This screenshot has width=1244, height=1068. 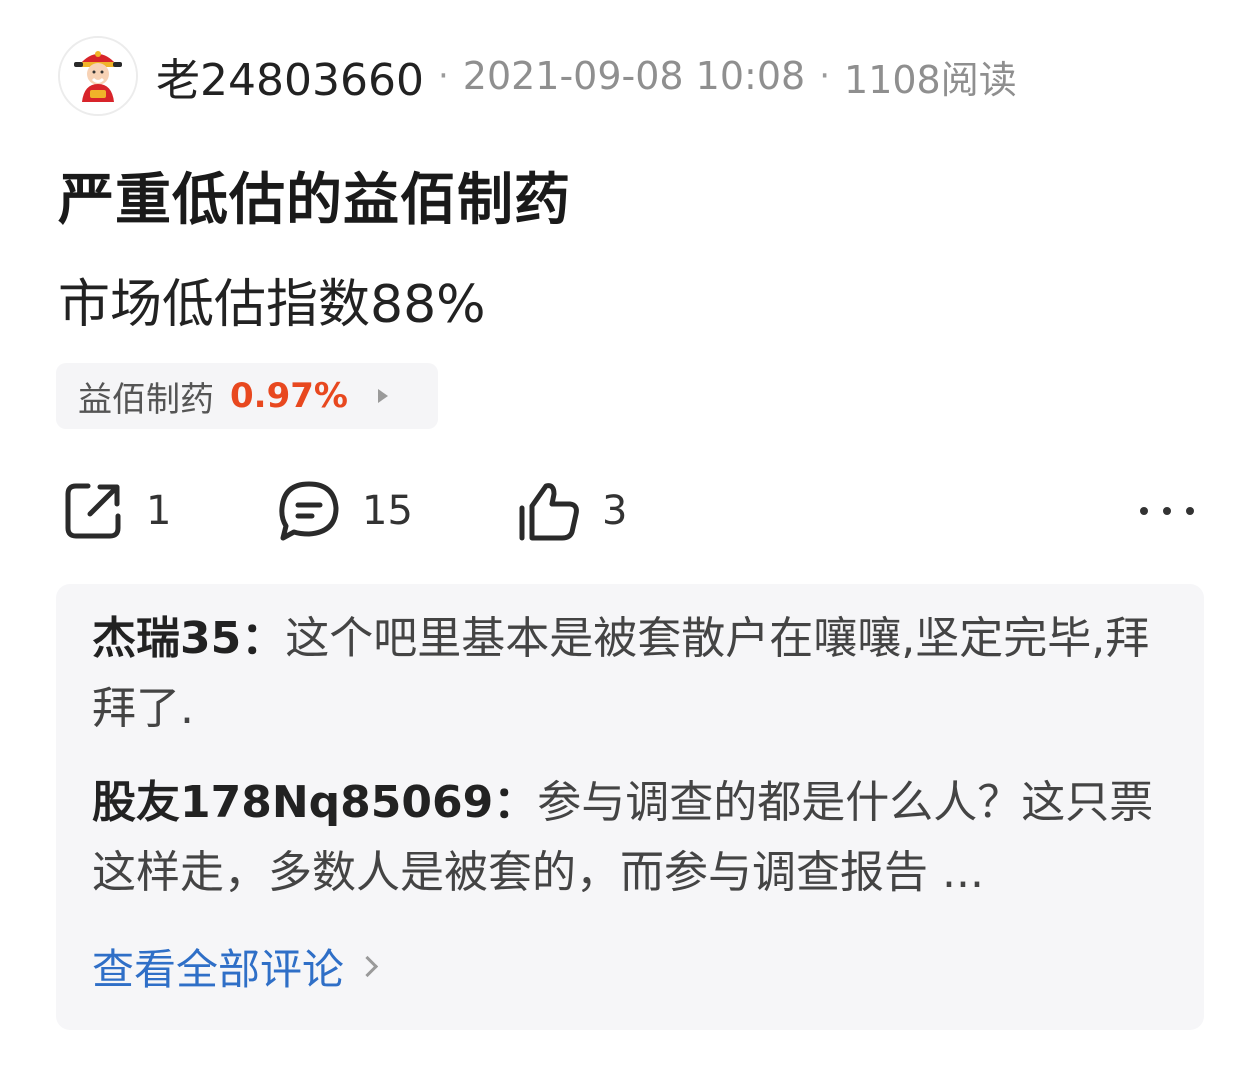 I want to click on stock-name: 益佰制药, so click(x=146, y=399).